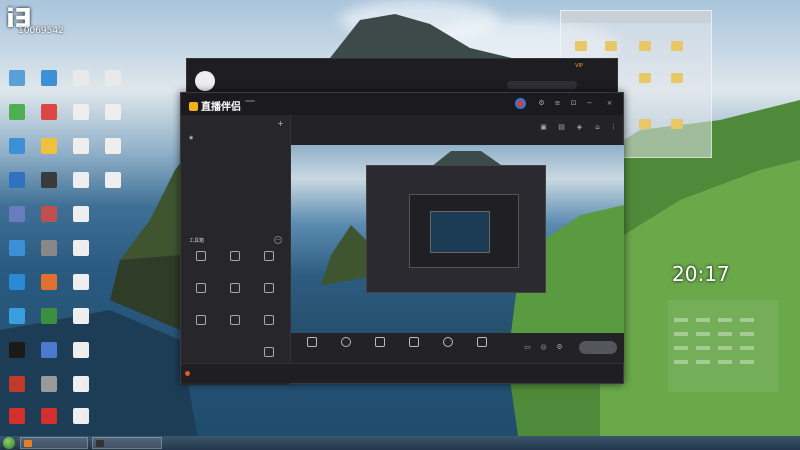 The width and height of the screenshot is (800, 450). What do you see at coordinates (543, 127) in the screenshot?
I see `gift-icon: ▣` at bounding box center [543, 127].